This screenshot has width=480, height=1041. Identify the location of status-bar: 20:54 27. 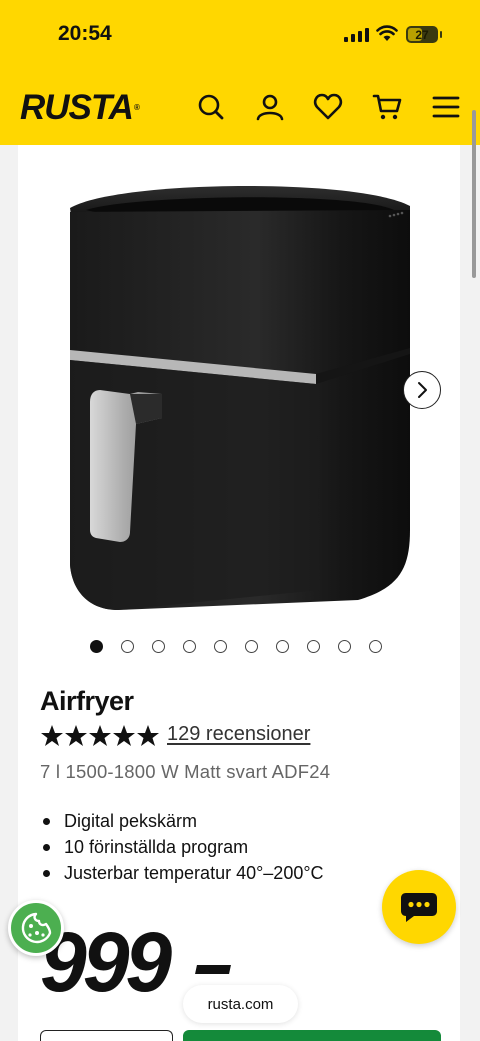
(240, 36).